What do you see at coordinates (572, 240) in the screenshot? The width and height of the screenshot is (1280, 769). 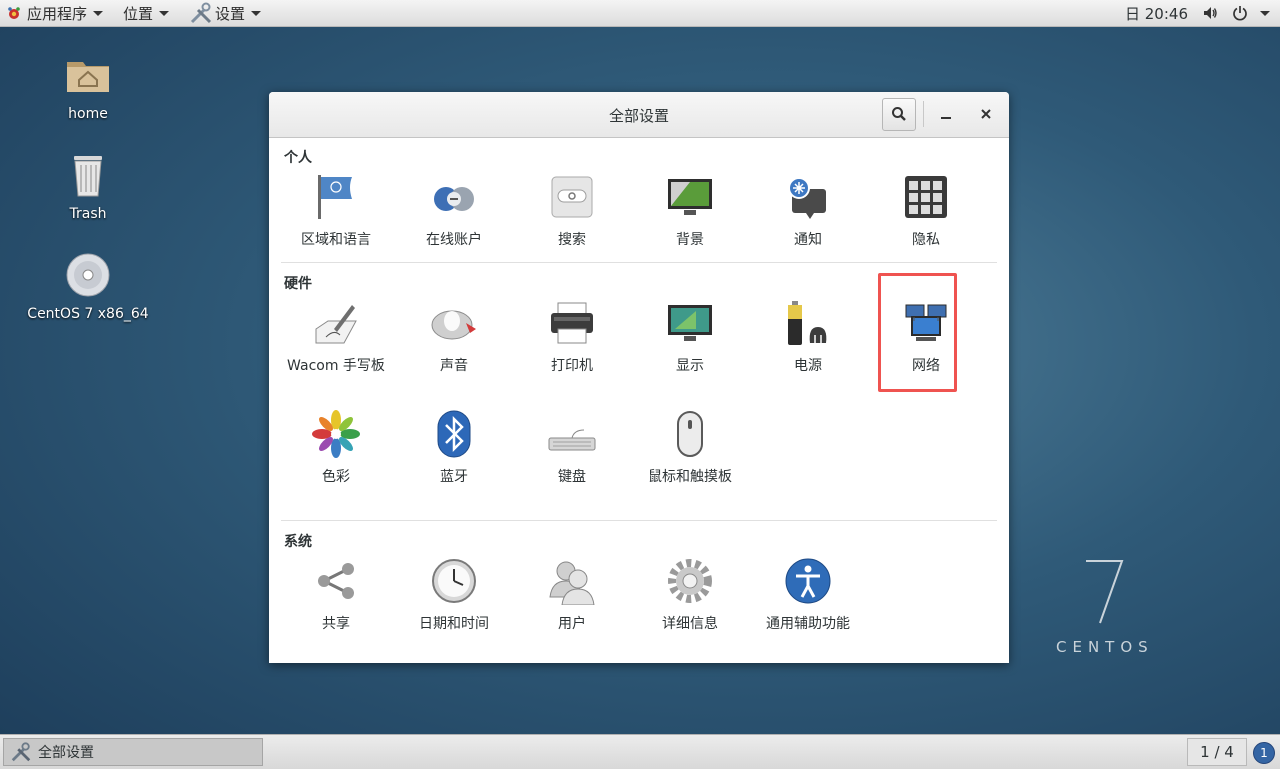 I see `panel-label: 搜索` at bounding box center [572, 240].